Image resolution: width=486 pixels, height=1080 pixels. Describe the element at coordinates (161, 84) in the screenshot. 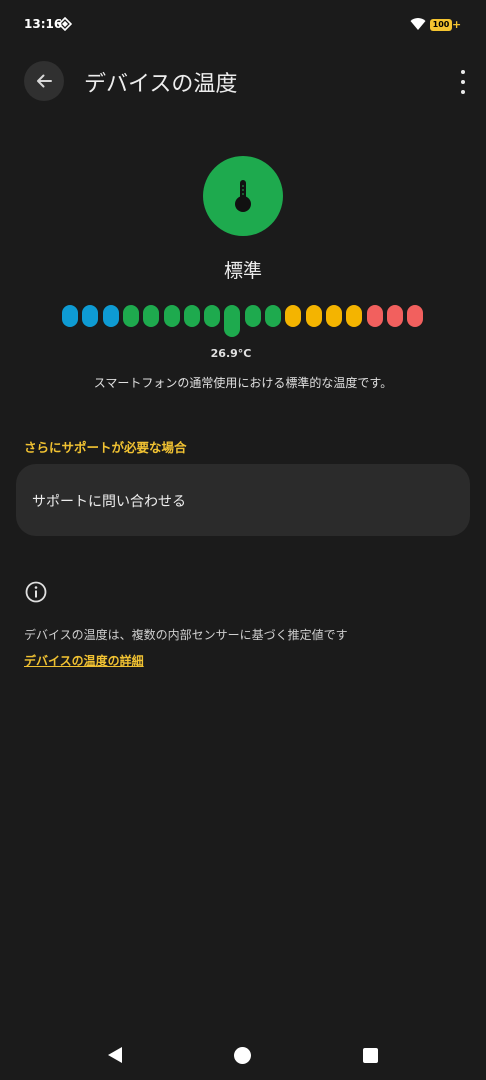

I see `page-title: デバイスの温度` at that location.